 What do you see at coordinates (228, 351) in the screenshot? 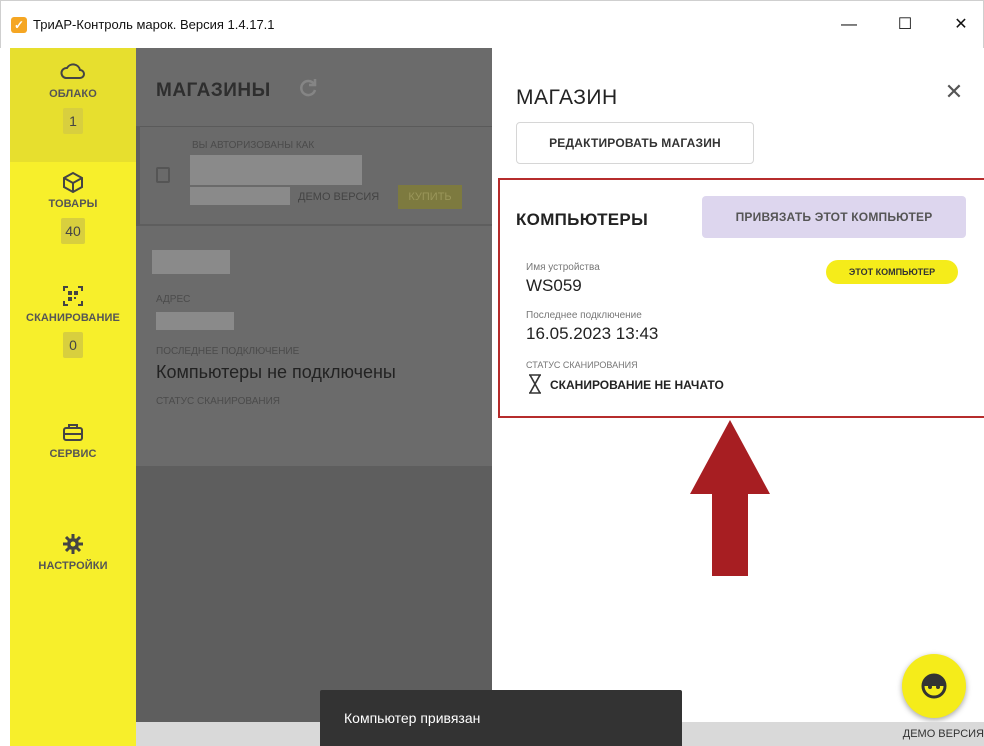
I see `last-connection-label: ПОСЛЕДНЕЕ ПОДКЛЮЧЕНИЕ` at bounding box center [228, 351].